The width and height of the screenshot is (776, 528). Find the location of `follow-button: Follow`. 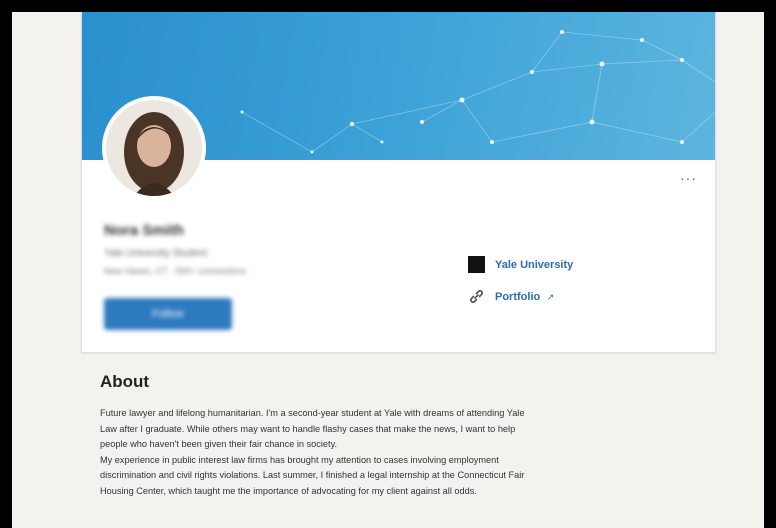

follow-button: Follow is located at coordinates (168, 314).